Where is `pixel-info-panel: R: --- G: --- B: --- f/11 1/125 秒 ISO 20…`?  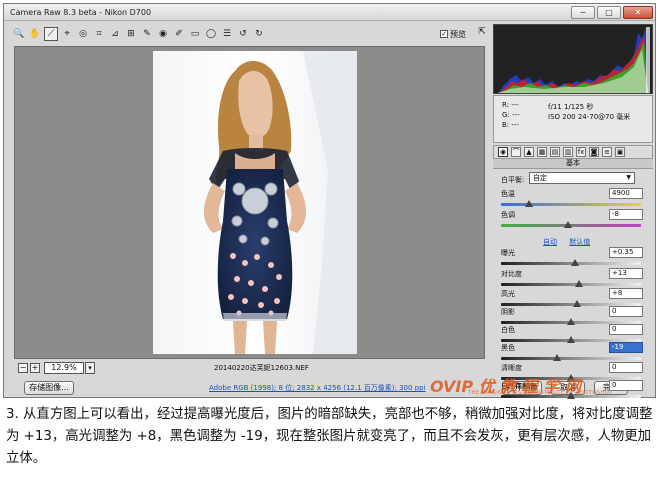 pixel-info-panel: R: --- G: --- B: --- f/11 1/125 秒 ISO 20… is located at coordinates (573, 119).